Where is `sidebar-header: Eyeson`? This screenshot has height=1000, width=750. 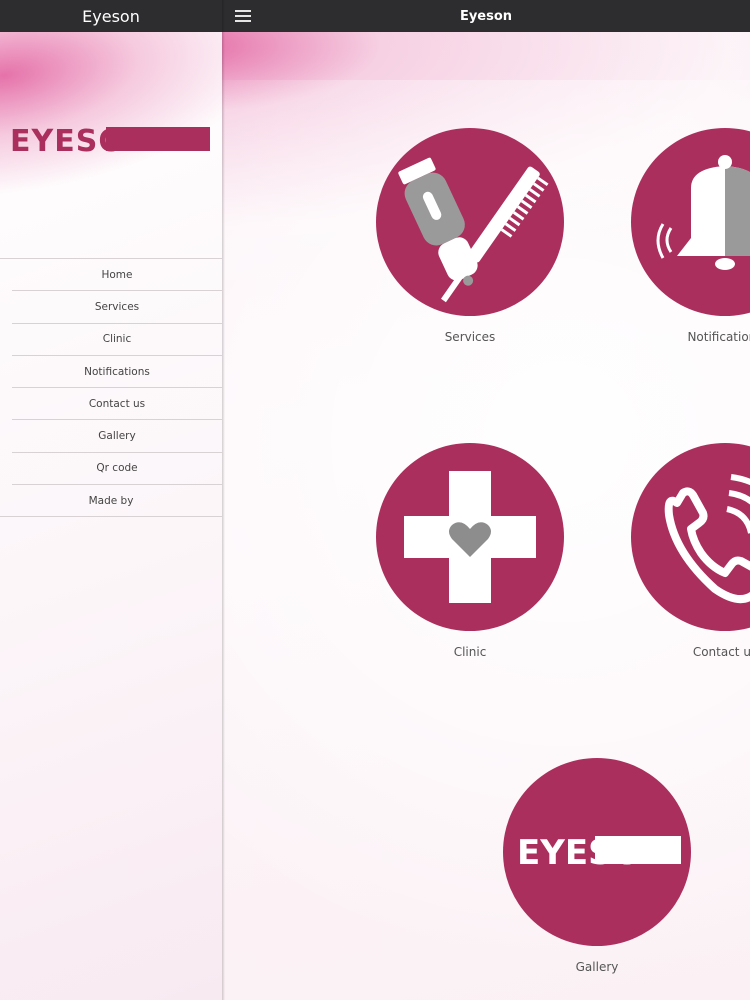 sidebar-header: Eyeson is located at coordinates (111, 16).